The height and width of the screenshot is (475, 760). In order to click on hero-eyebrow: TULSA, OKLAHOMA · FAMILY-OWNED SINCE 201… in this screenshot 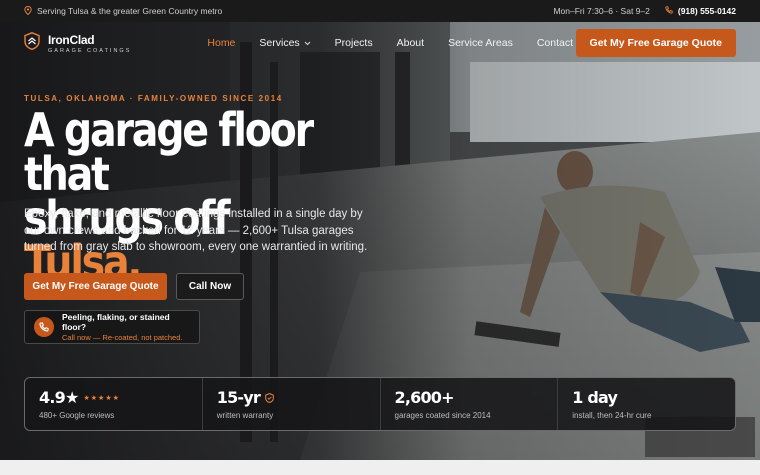, I will do `click(153, 98)`.